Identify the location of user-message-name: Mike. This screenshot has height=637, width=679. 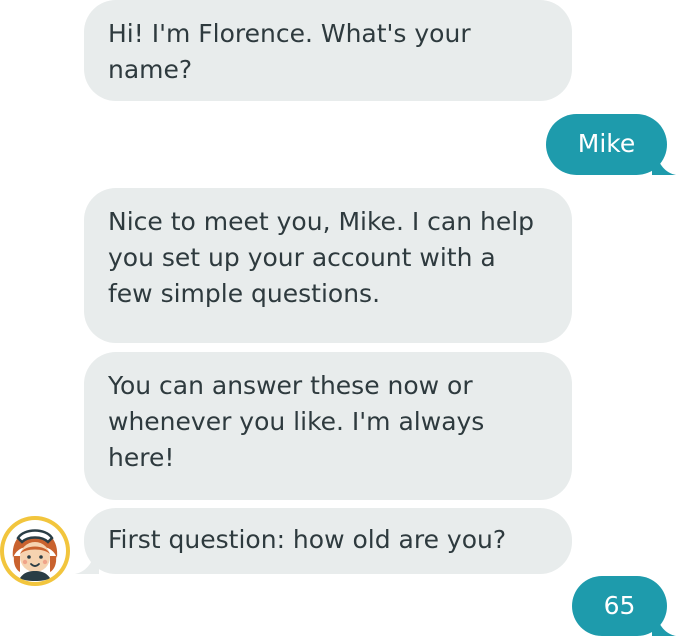
(611, 144).